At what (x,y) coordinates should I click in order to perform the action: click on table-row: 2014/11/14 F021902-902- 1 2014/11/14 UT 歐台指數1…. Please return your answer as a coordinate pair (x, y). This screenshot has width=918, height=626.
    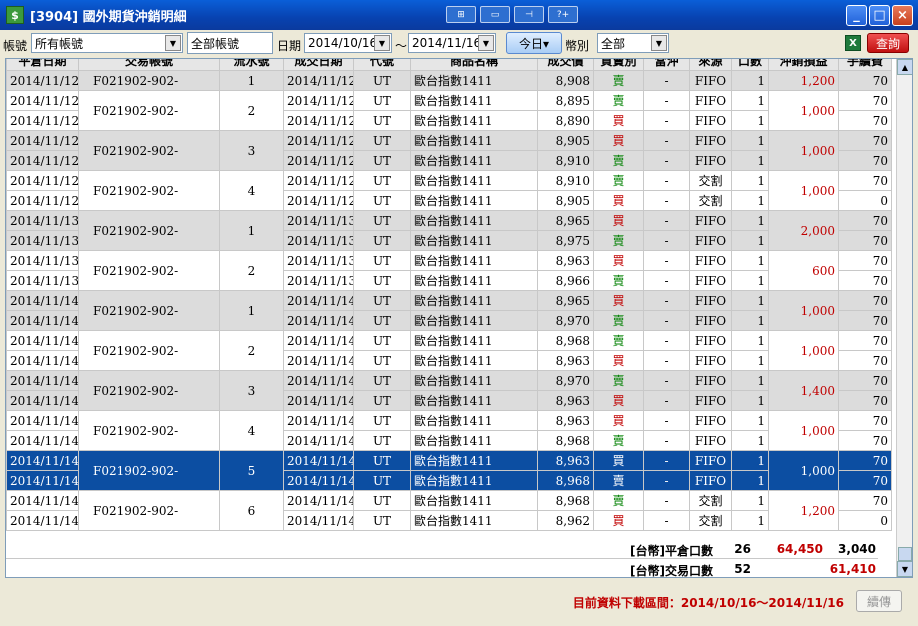
    Looking at the image, I should click on (449, 310).